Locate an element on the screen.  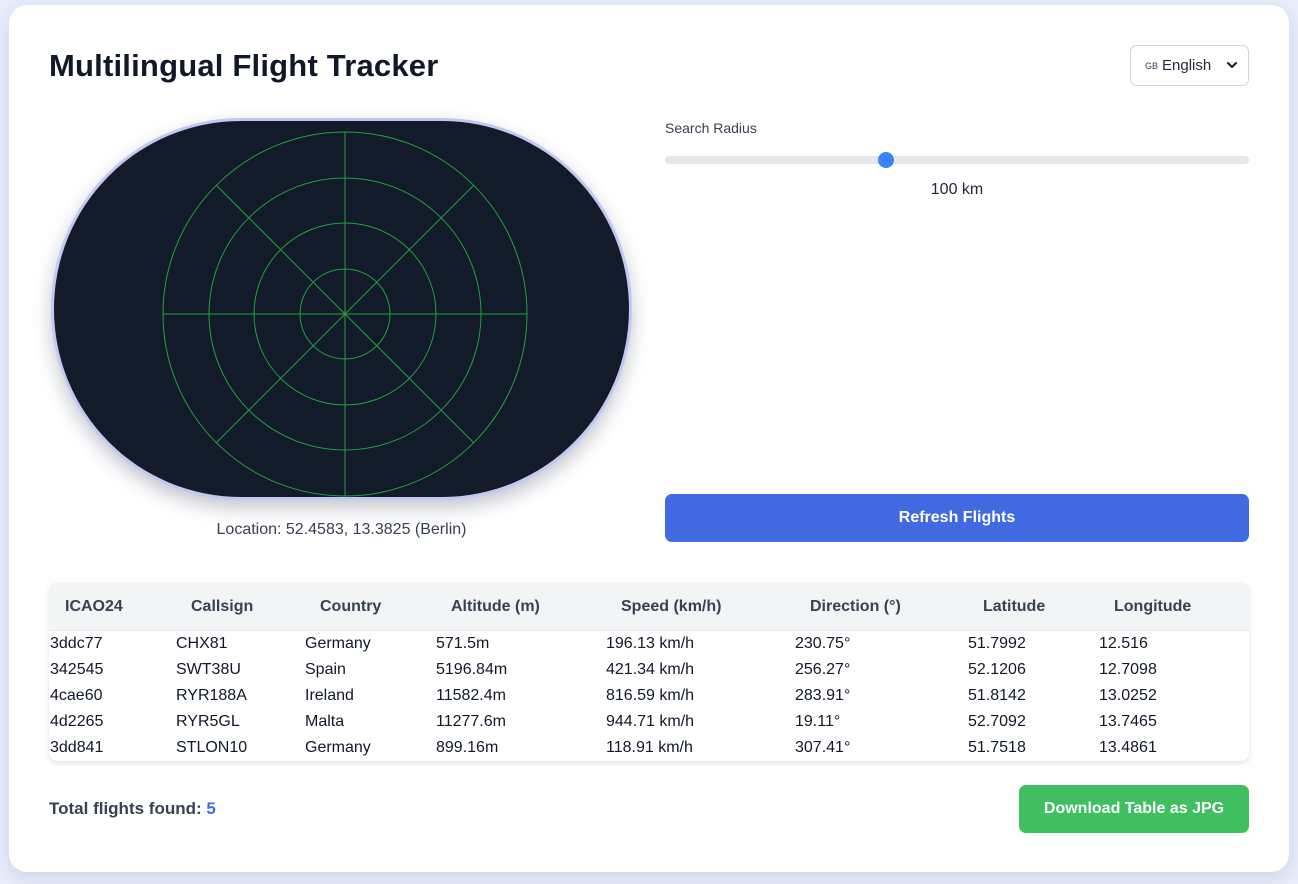
cell-speed: 118.91 km/h is located at coordinates (649, 747).